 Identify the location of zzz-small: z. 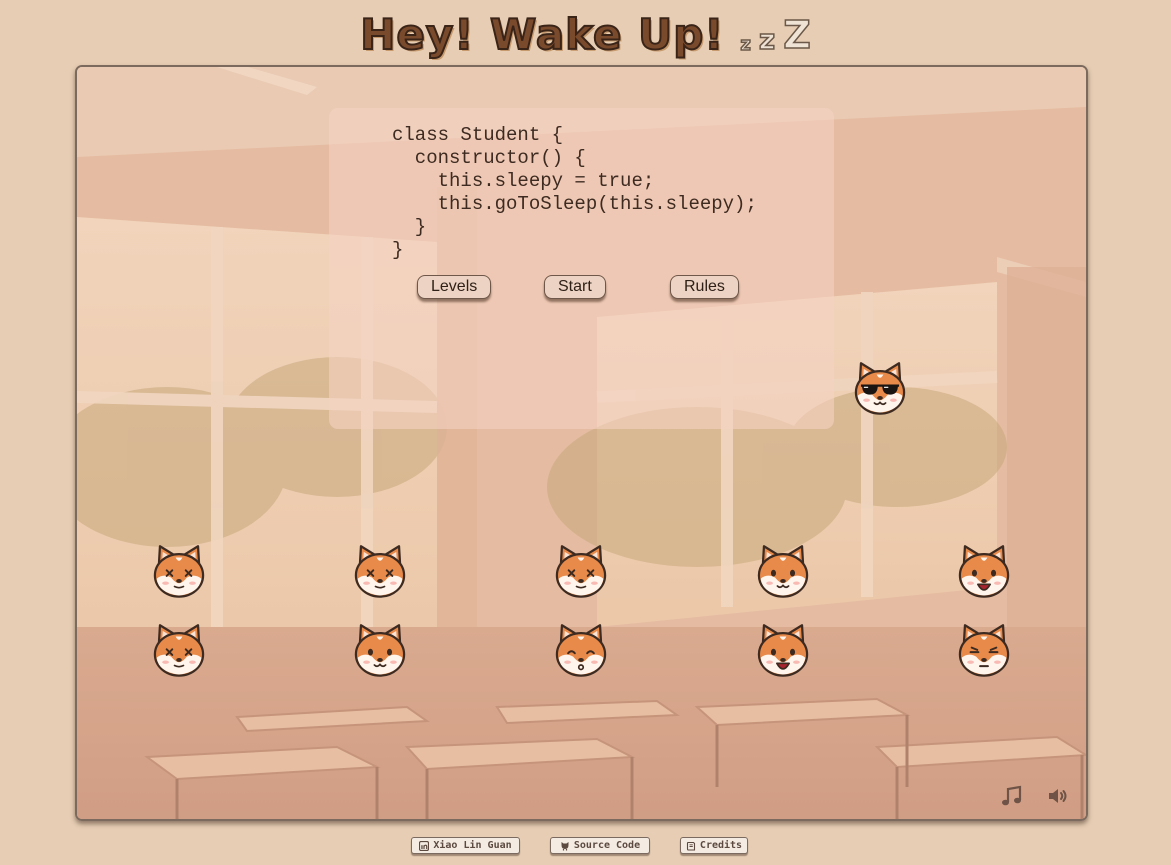
(746, 44).